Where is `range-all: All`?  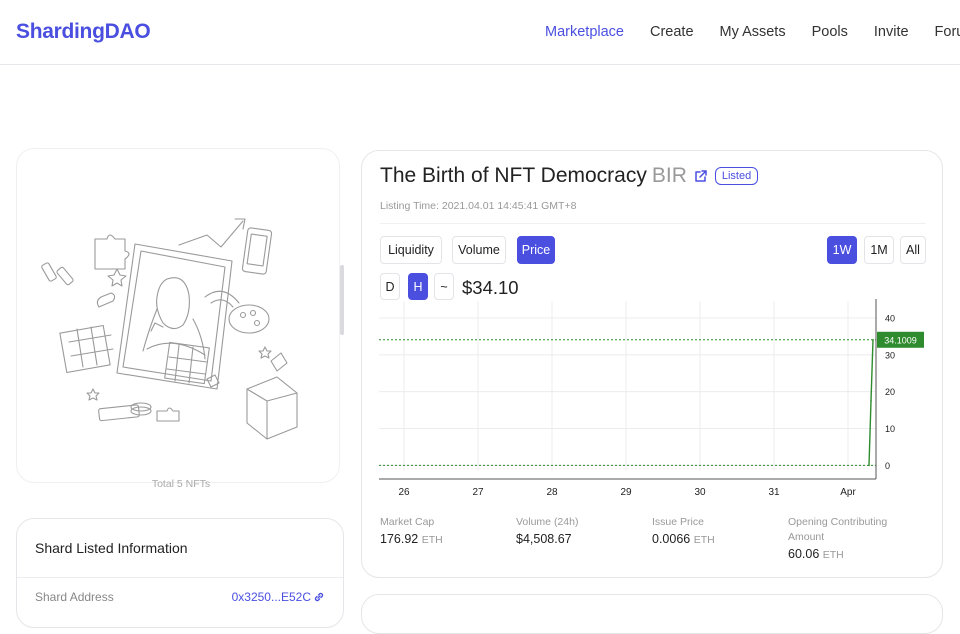 range-all: All is located at coordinates (913, 250).